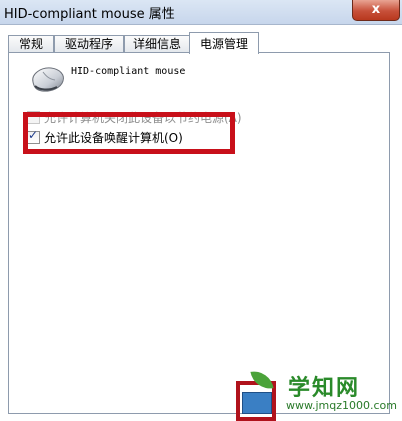 The image size is (402, 421). I want to click on watermark-title: 学知网, so click(324, 388).